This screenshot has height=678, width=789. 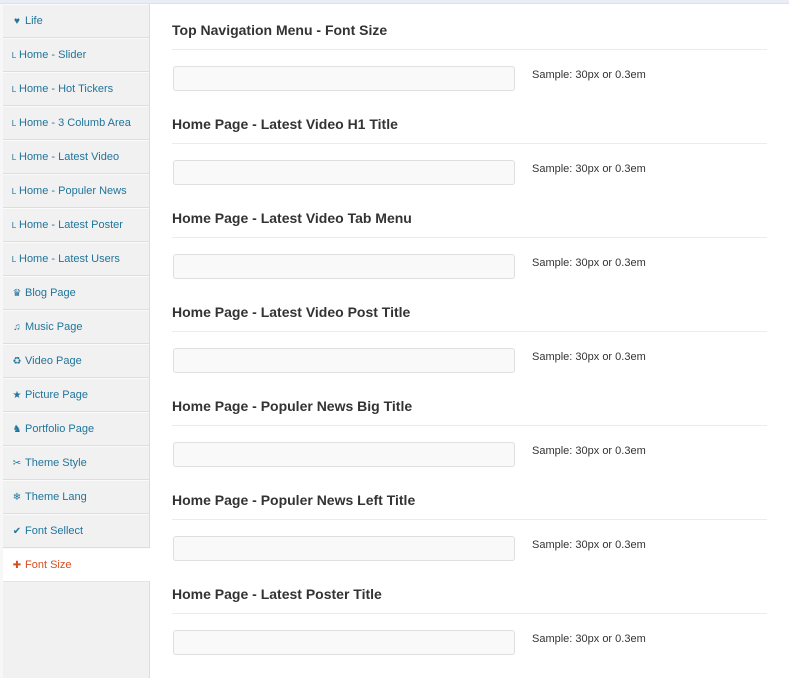 I want to click on sidebar-item-label: Picture Page, so click(x=56, y=395).